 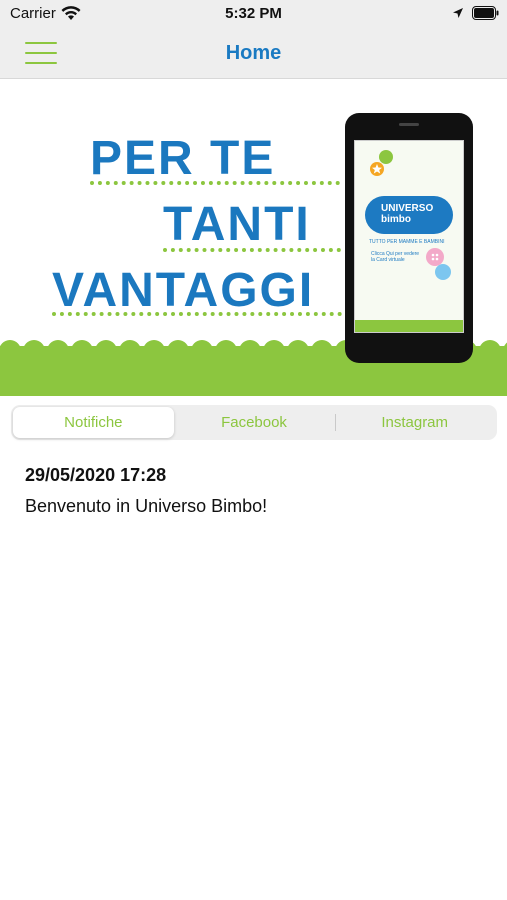 I want to click on nav-bar: Home, so click(x=253, y=53).